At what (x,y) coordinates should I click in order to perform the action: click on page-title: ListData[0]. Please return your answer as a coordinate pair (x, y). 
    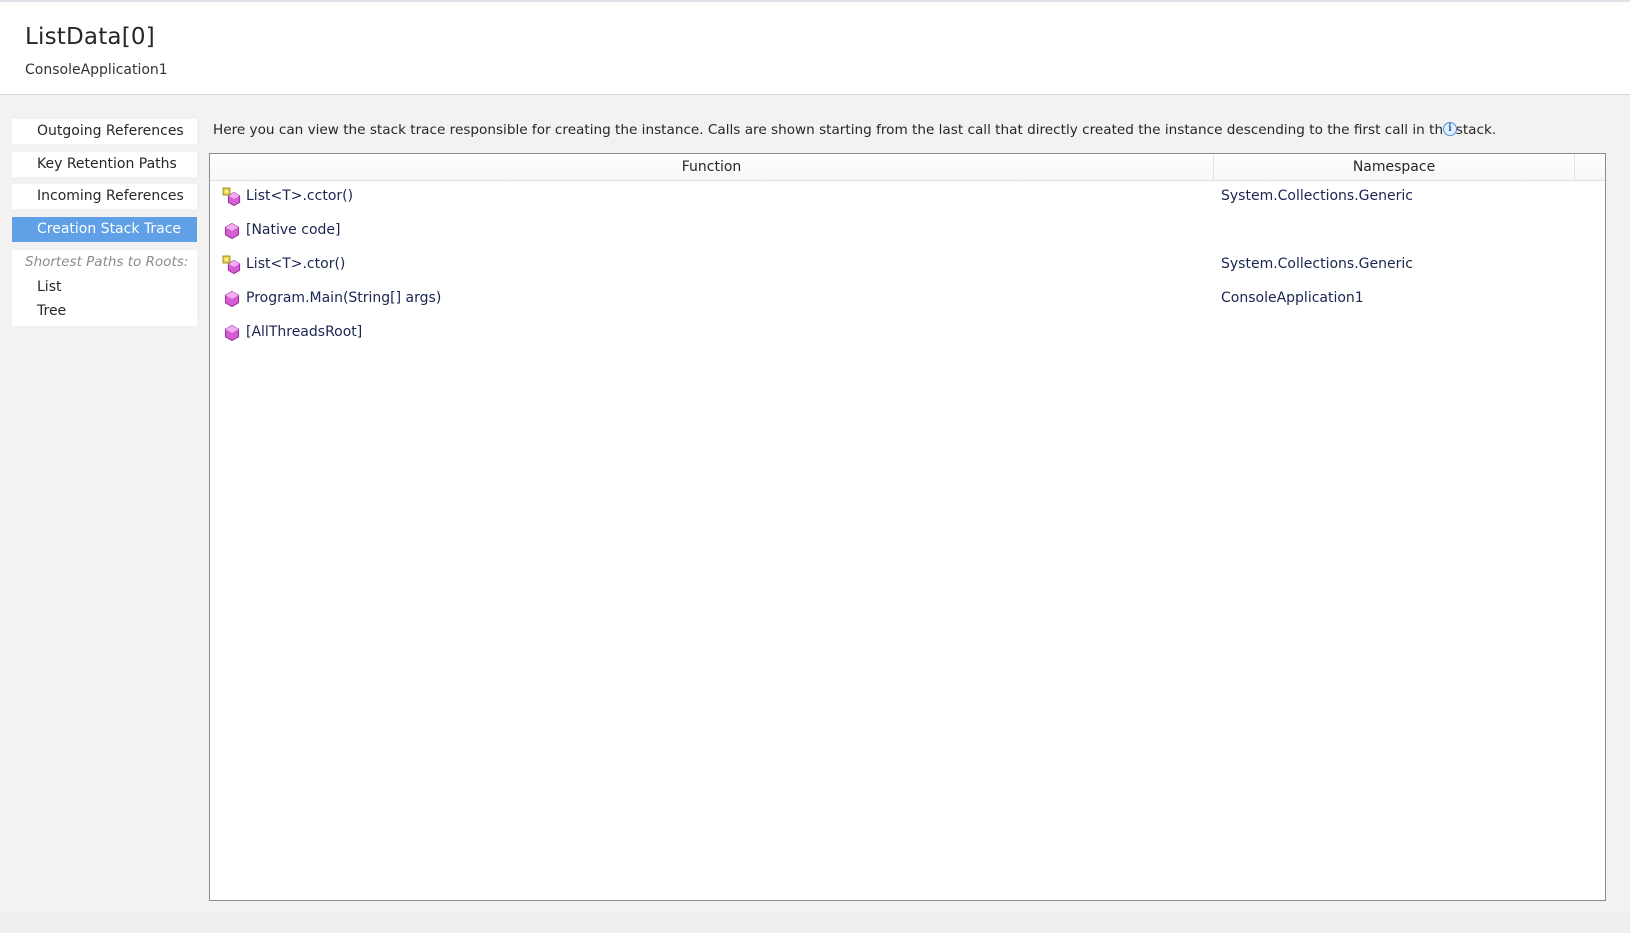
    Looking at the image, I should click on (90, 37).